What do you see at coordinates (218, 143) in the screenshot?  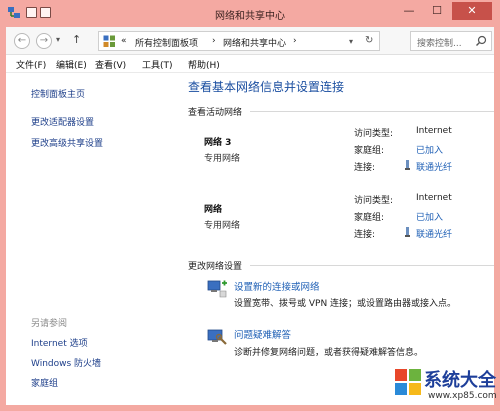 I see `network-name: 网络 3` at bounding box center [218, 143].